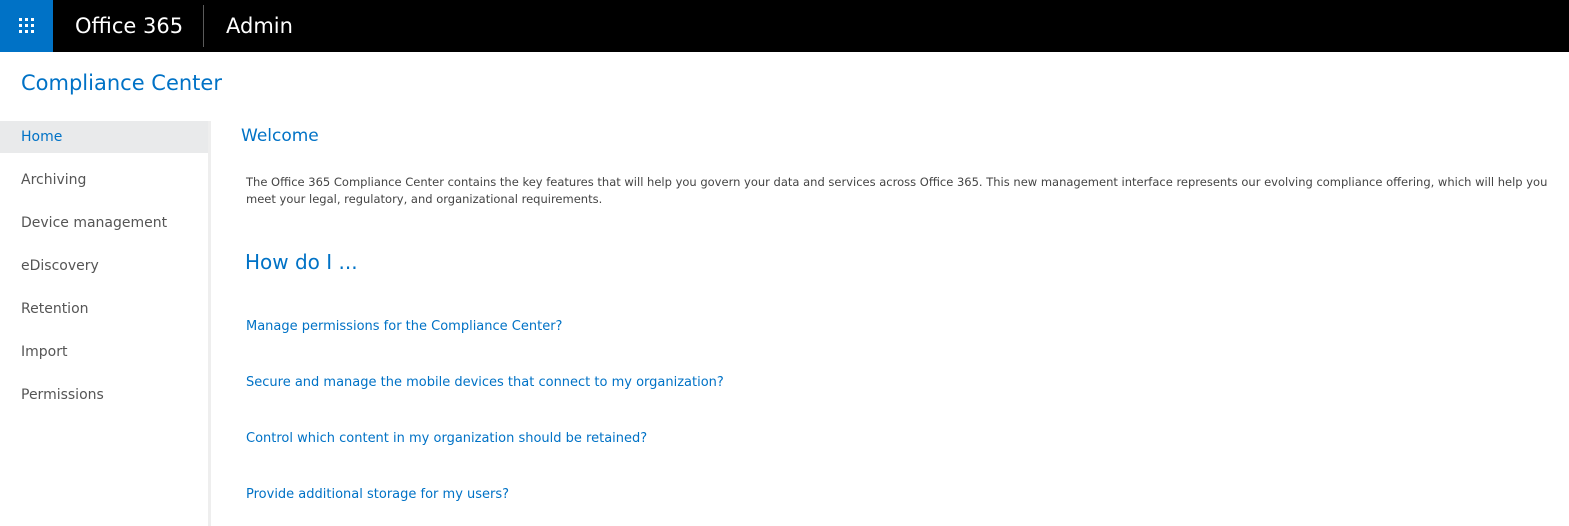  I want to click on app-launcher-button, so click(26, 26).